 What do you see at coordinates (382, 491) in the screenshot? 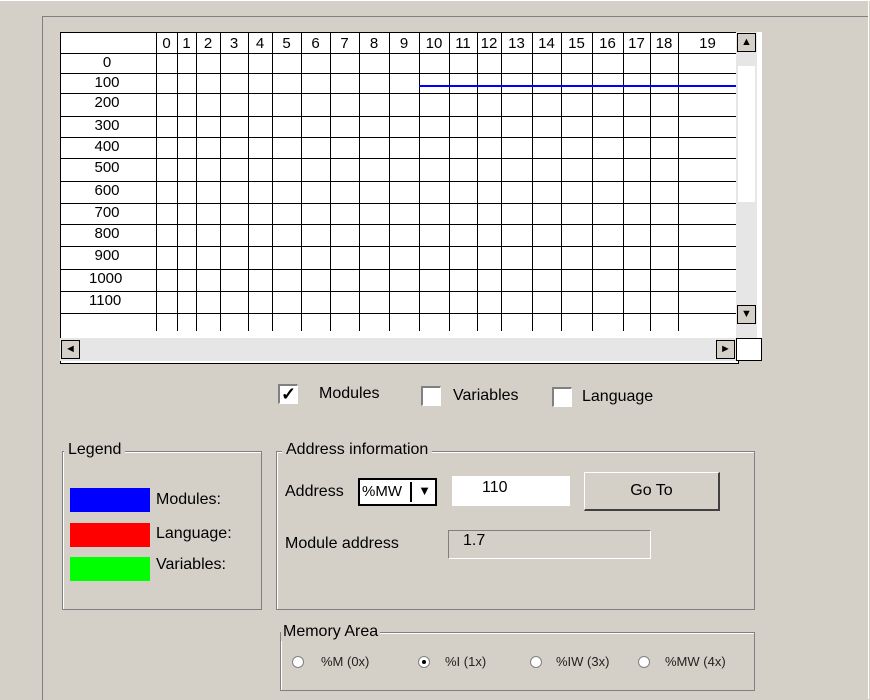
I see `address-type-value: %MW` at bounding box center [382, 491].